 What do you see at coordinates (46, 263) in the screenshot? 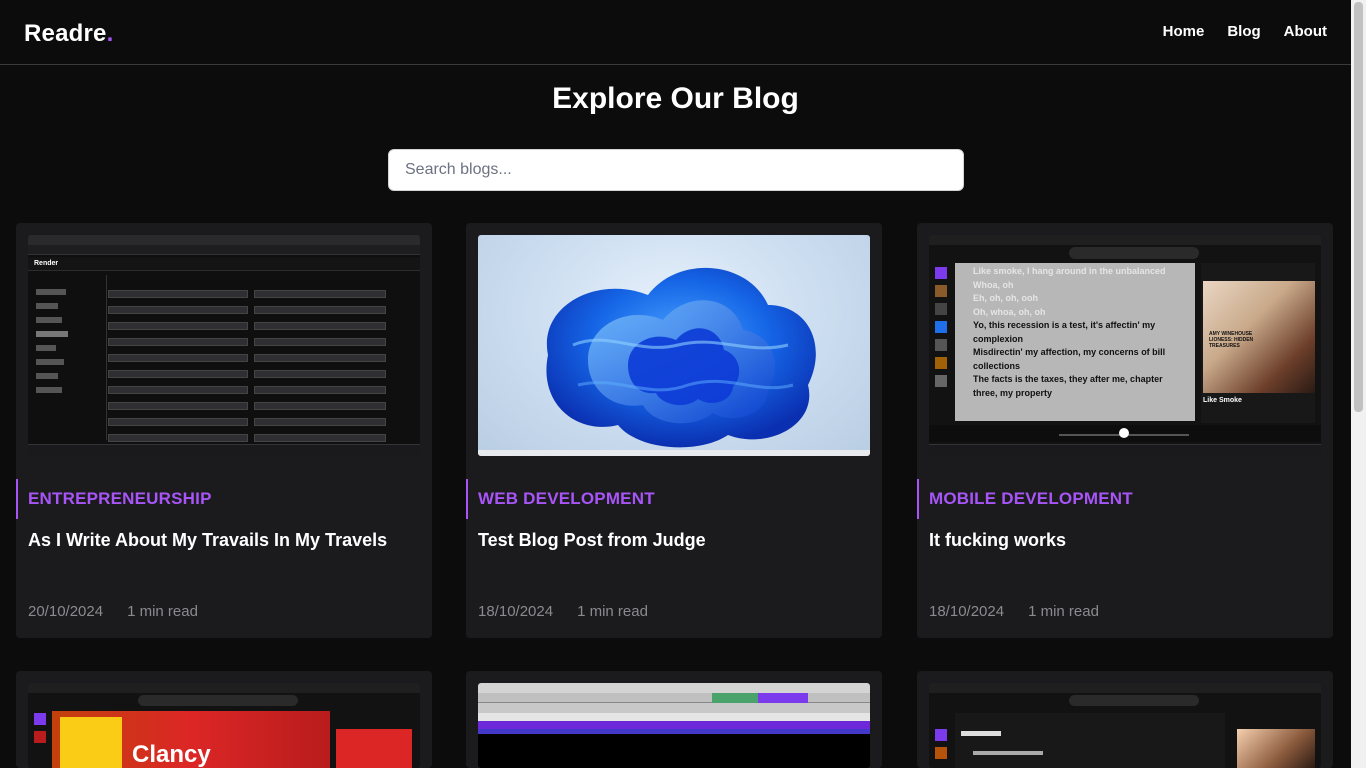
I see `render-label: Render` at bounding box center [46, 263].